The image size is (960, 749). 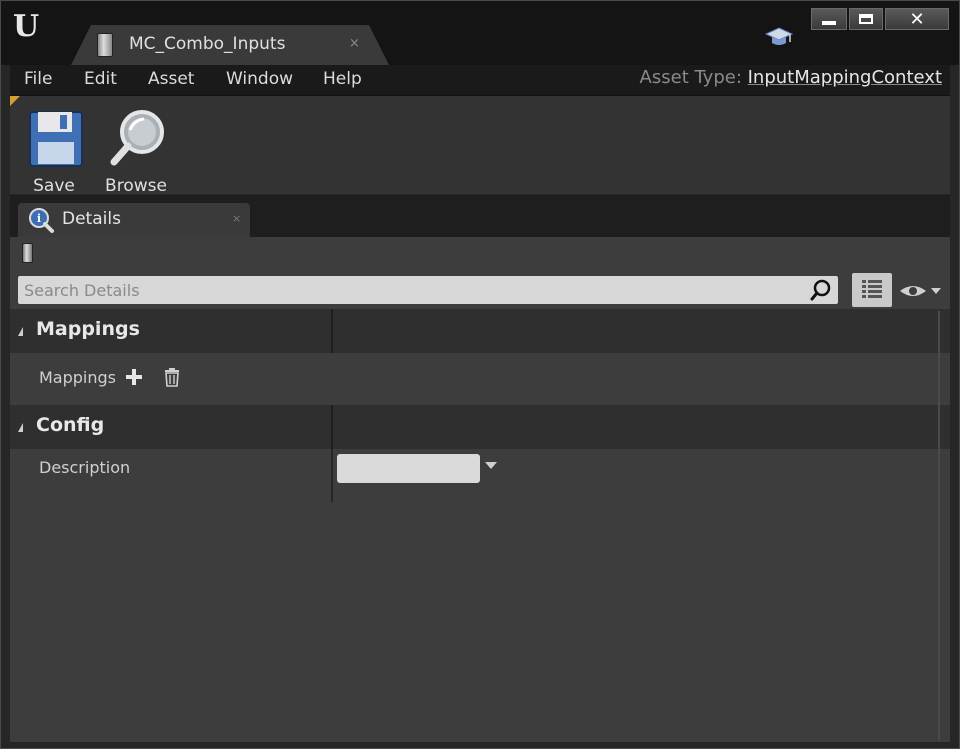 I want to click on search-box, so click(x=428, y=290).